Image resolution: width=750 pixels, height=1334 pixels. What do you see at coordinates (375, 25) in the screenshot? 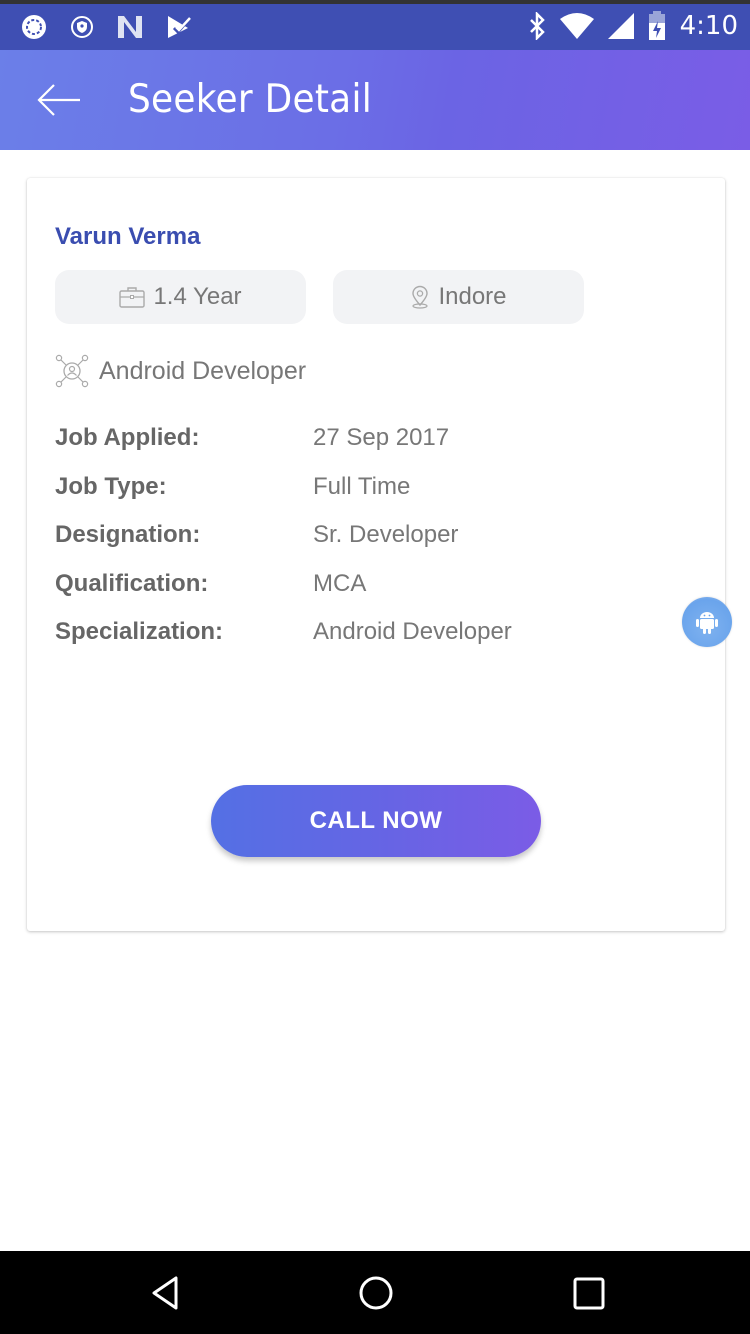
I see `status-bar: 4:10` at bounding box center [375, 25].